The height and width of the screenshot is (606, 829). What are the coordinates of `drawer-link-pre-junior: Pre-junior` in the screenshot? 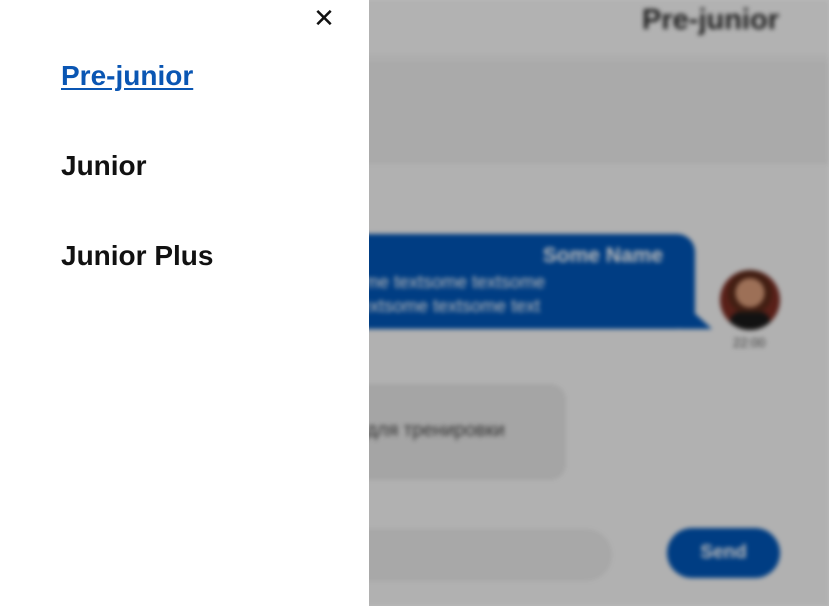 It's located at (127, 76).